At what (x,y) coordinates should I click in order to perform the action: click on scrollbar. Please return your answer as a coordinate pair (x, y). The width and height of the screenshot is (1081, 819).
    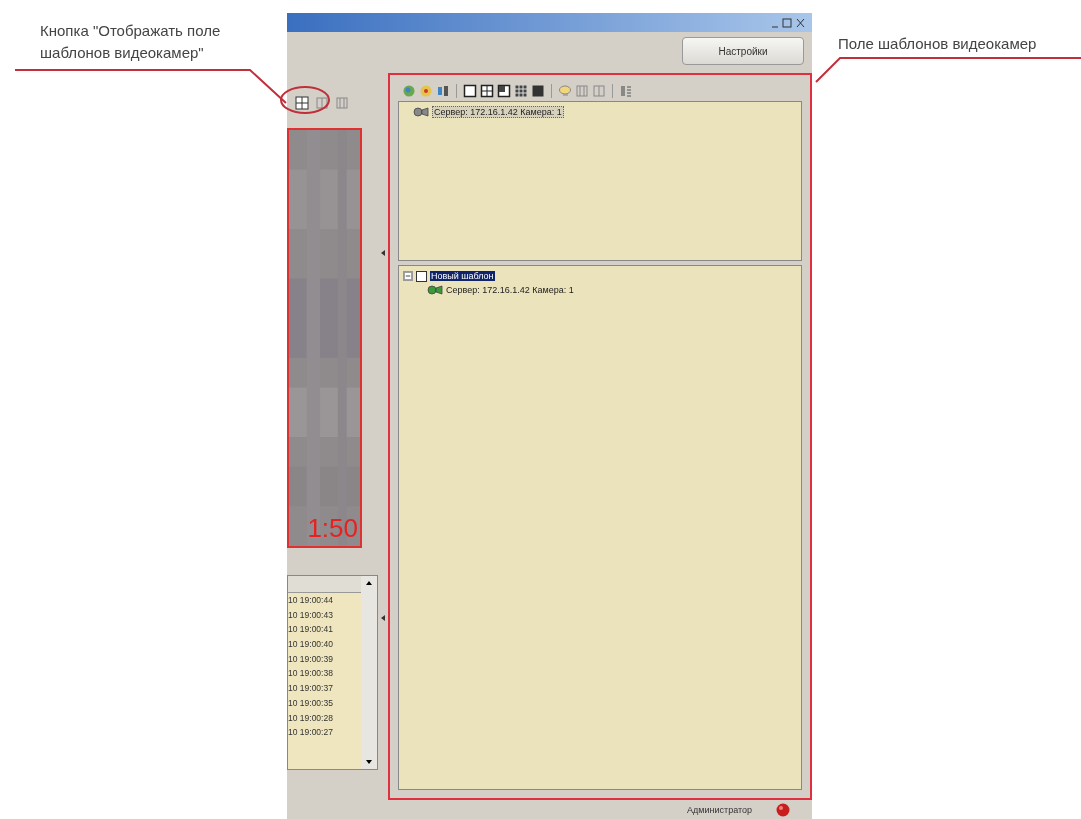
    Looking at the image, I should click on (369, 672).